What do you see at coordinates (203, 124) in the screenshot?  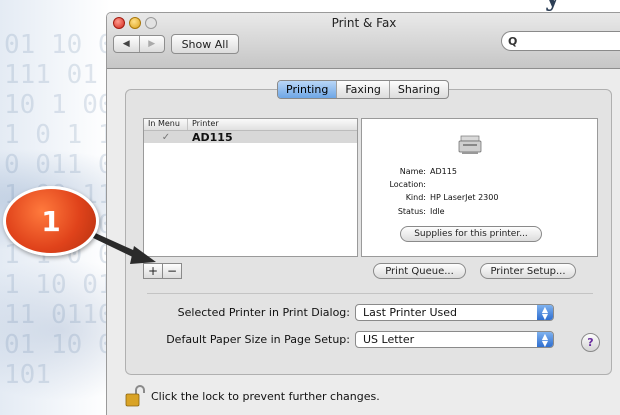 I see `printer-column-header: Printer` at bounding box center [203, 124].